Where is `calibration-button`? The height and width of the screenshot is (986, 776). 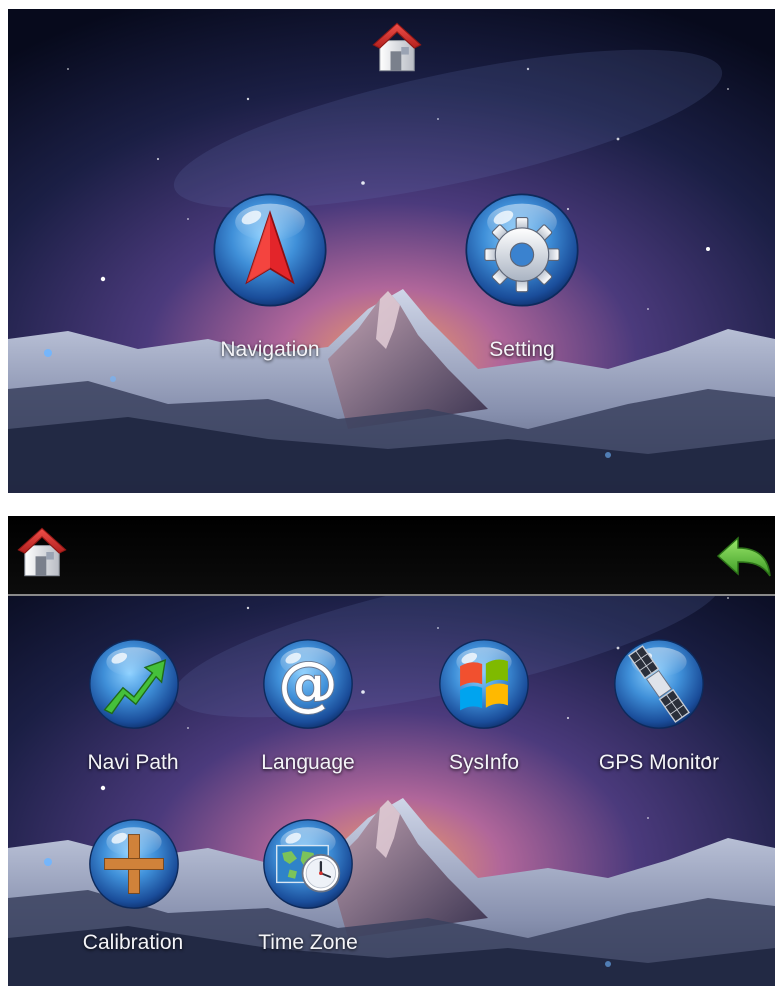 calibration-button is located at coordinates (134, 864).